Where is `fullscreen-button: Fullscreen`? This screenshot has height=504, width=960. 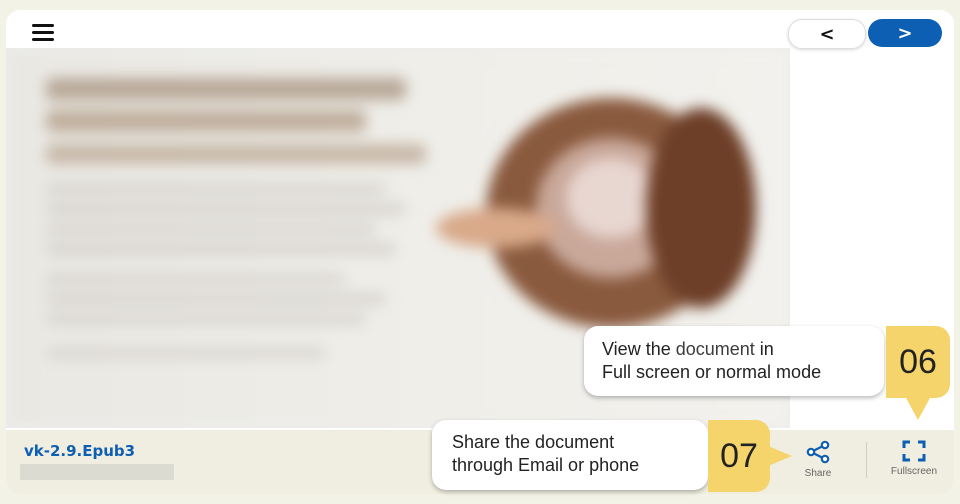
fullscreen-button: Fullscreen is located at coordinates (914, 464).